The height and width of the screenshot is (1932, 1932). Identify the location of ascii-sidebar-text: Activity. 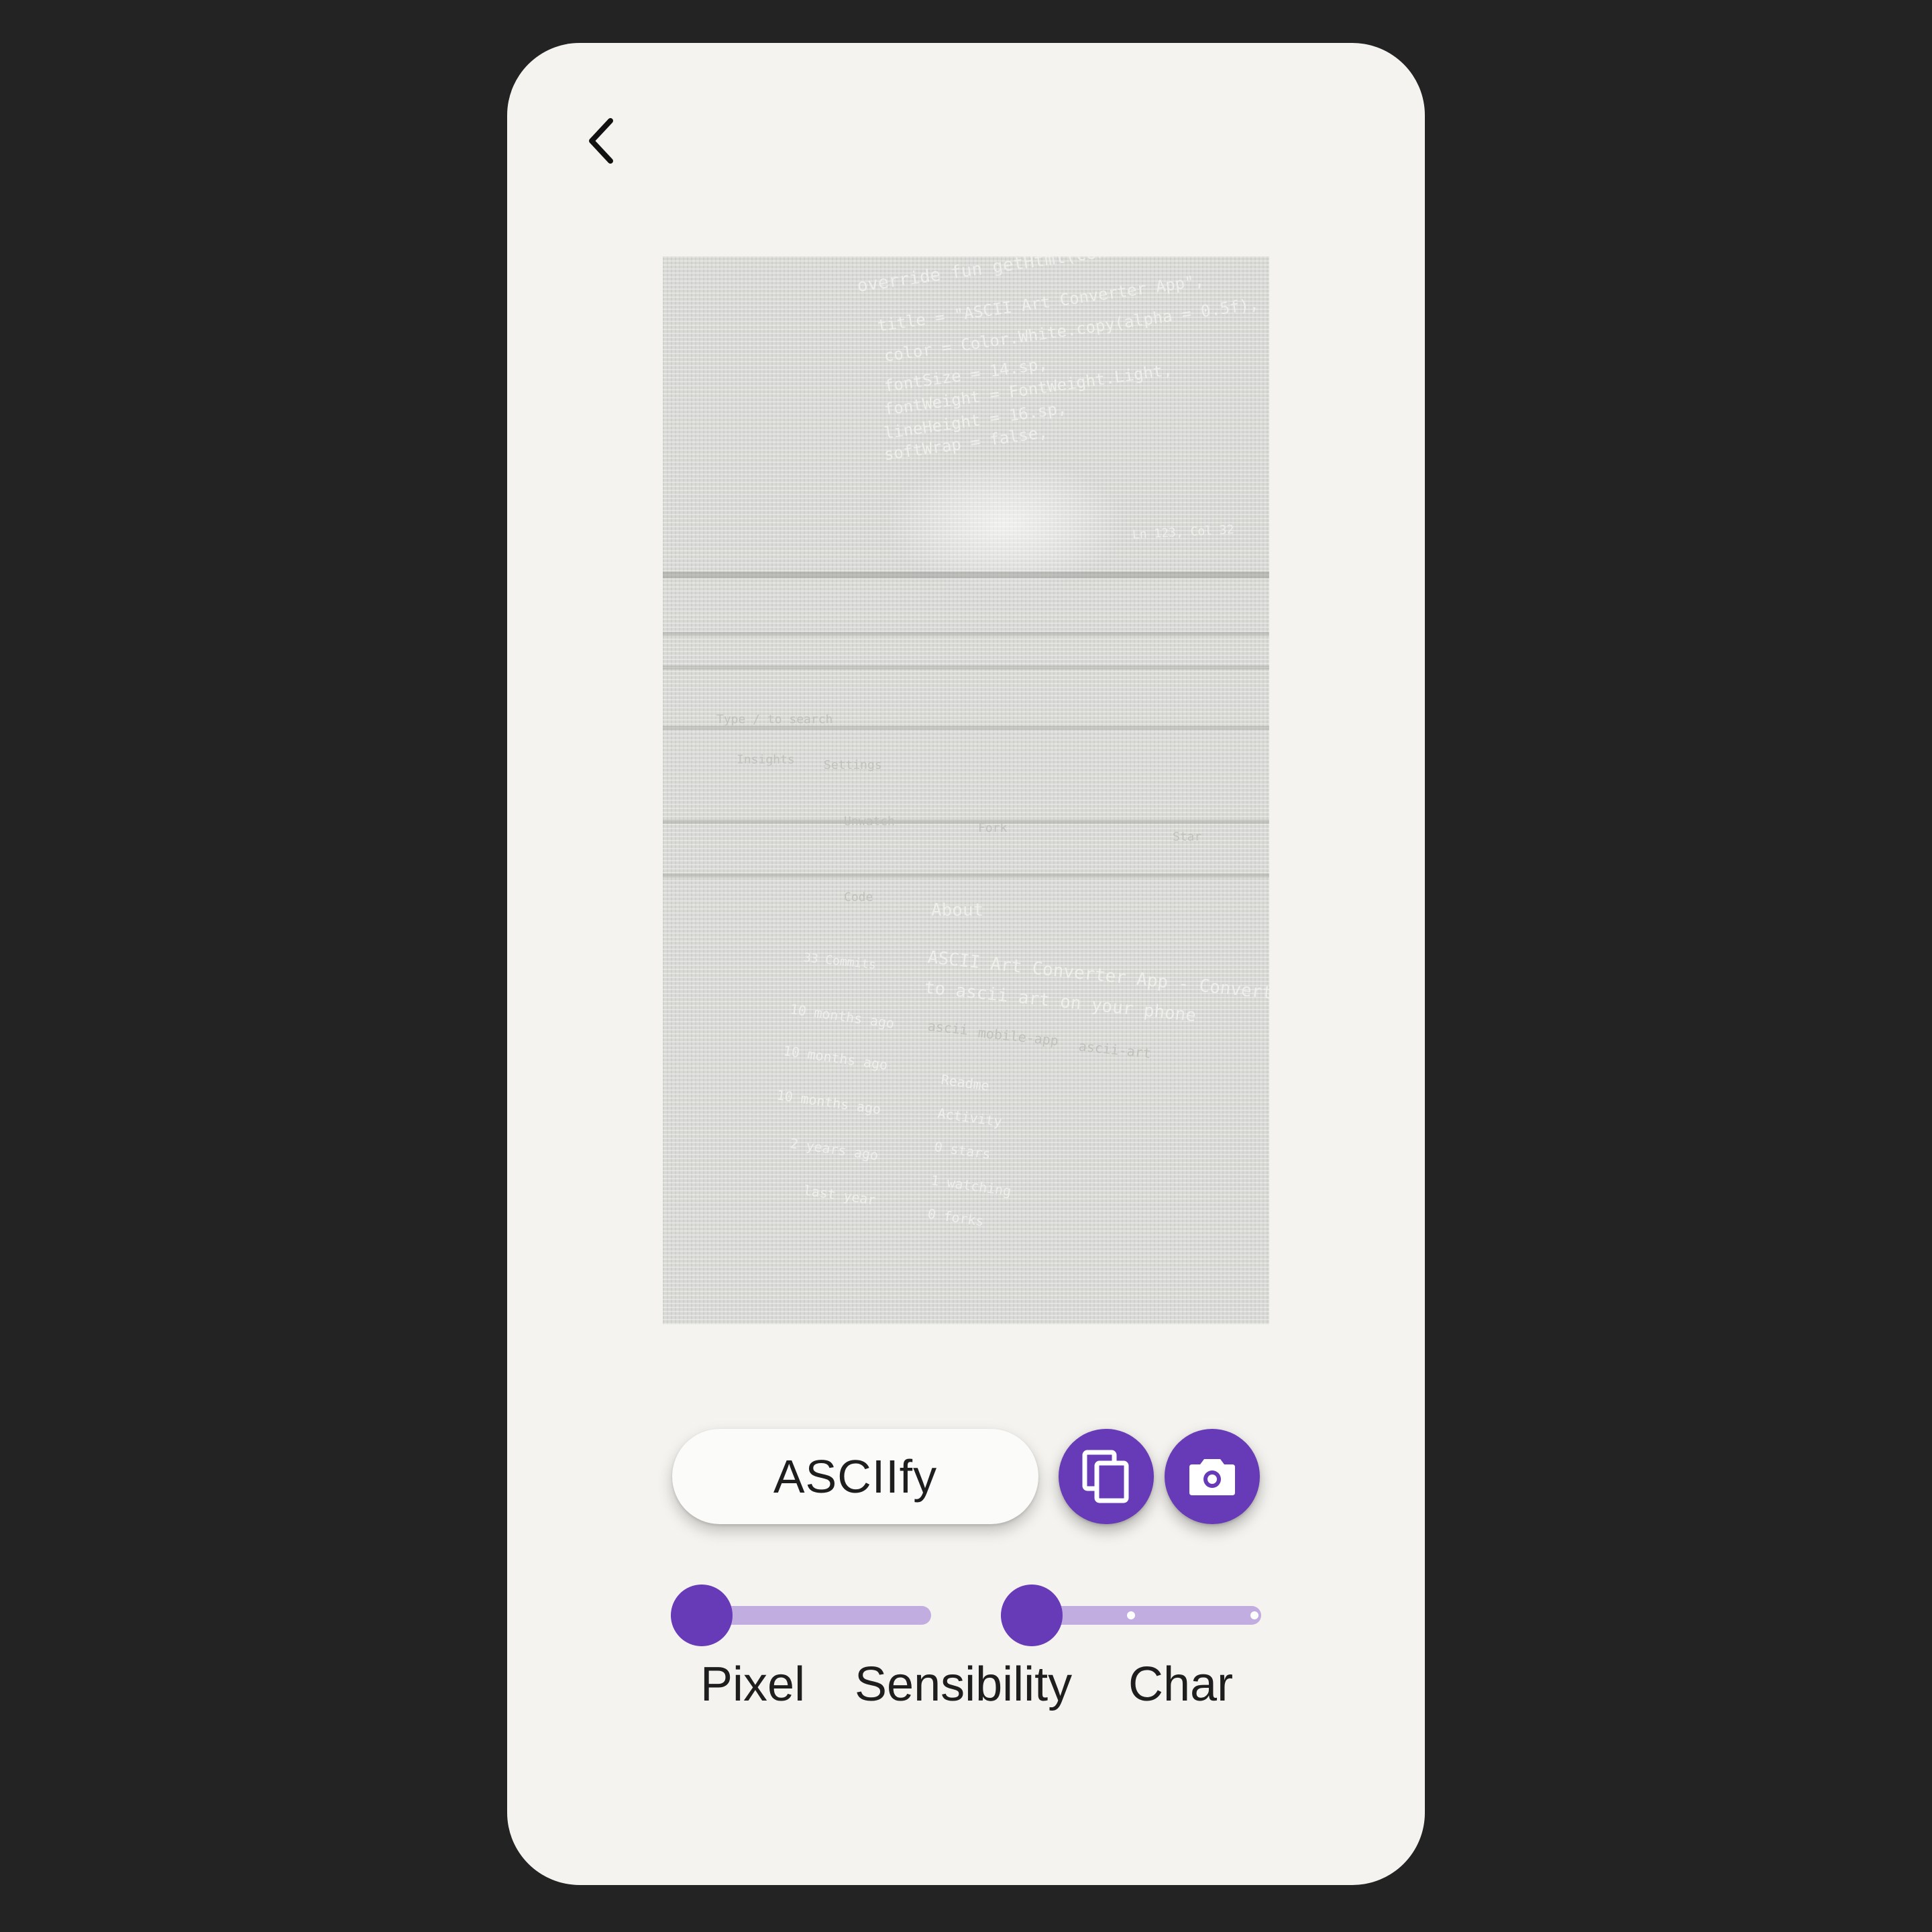
(970, 1117).